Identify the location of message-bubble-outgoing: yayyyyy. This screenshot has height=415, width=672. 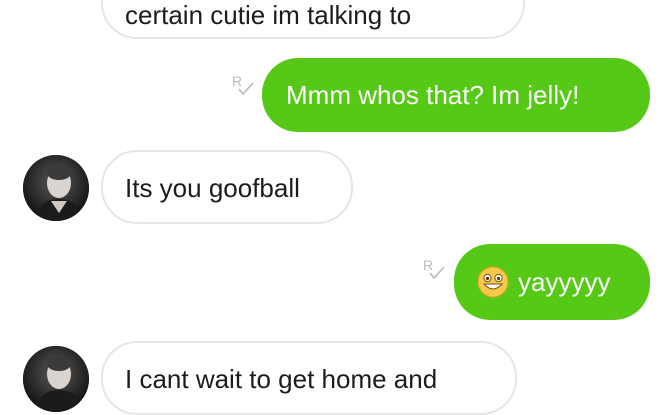
(552, 282).